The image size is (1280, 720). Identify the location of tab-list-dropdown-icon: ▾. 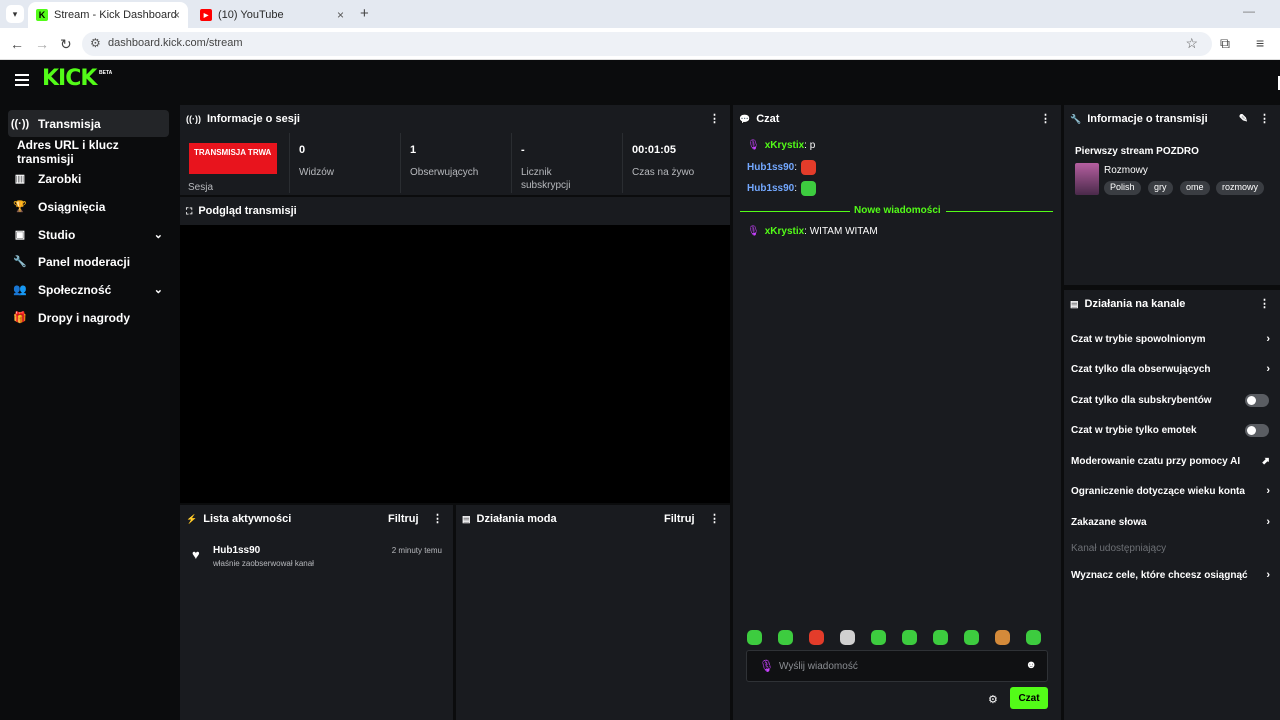
(15, 14).